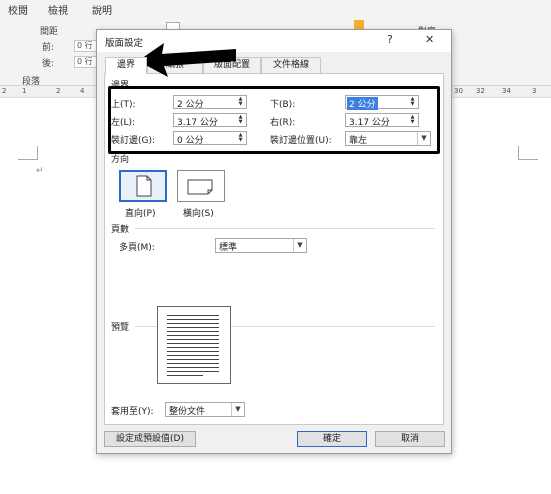  Describe the element at coordinates (390, 39) in the screenshot. I see `help-button: ?` at that location.